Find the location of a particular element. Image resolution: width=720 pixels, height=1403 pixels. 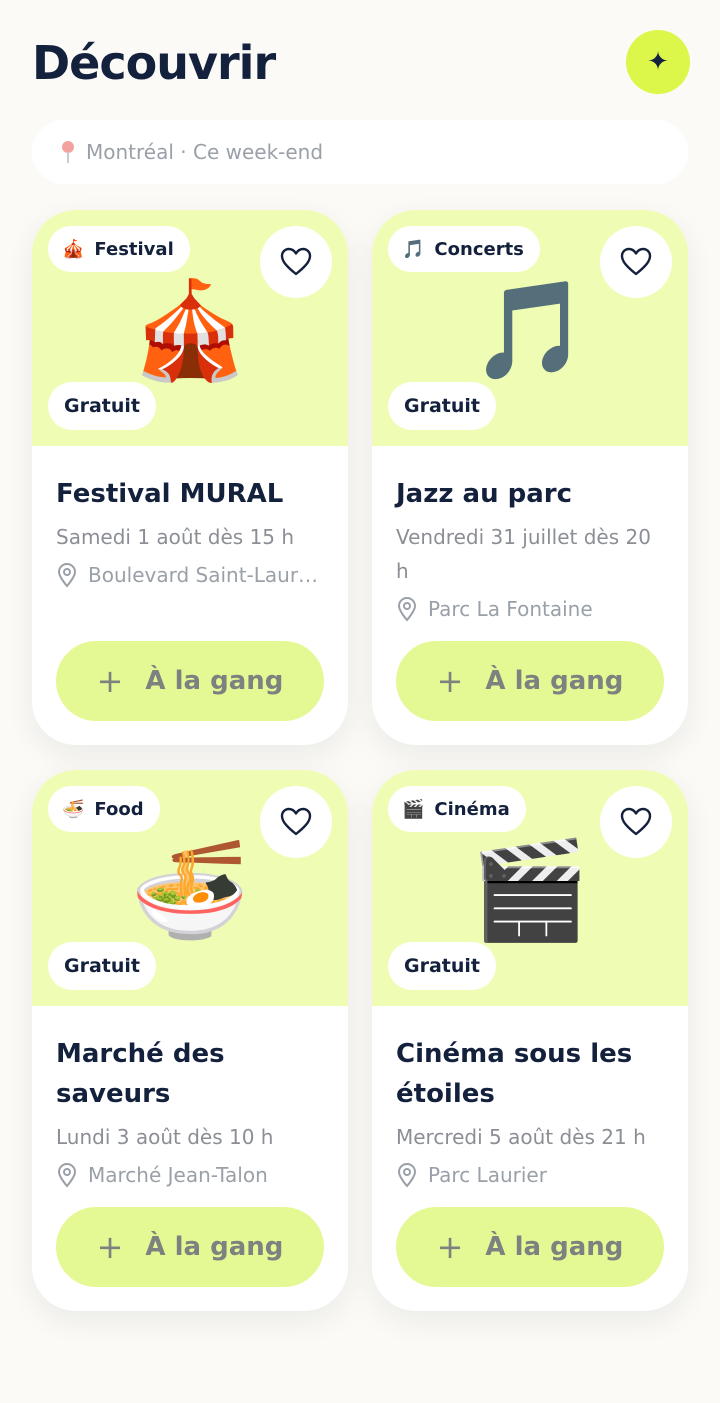

ramen-bowl-image: 🍜 is located at coordinates (190, 890).